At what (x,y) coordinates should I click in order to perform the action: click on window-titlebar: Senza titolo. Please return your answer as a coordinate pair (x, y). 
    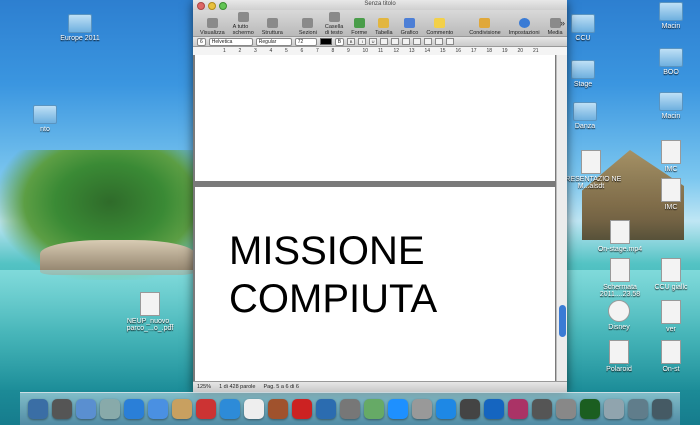
    Looking at the image, I should click on (380, 5).